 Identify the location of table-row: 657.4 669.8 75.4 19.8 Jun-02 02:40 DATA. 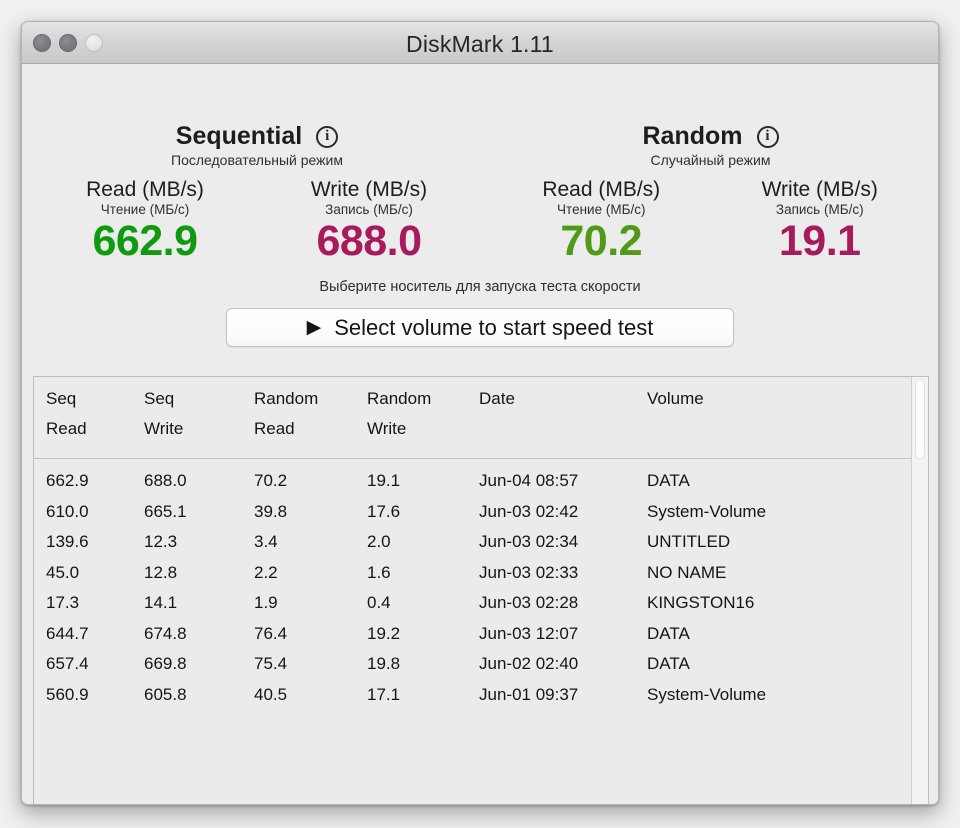
(472, 664).